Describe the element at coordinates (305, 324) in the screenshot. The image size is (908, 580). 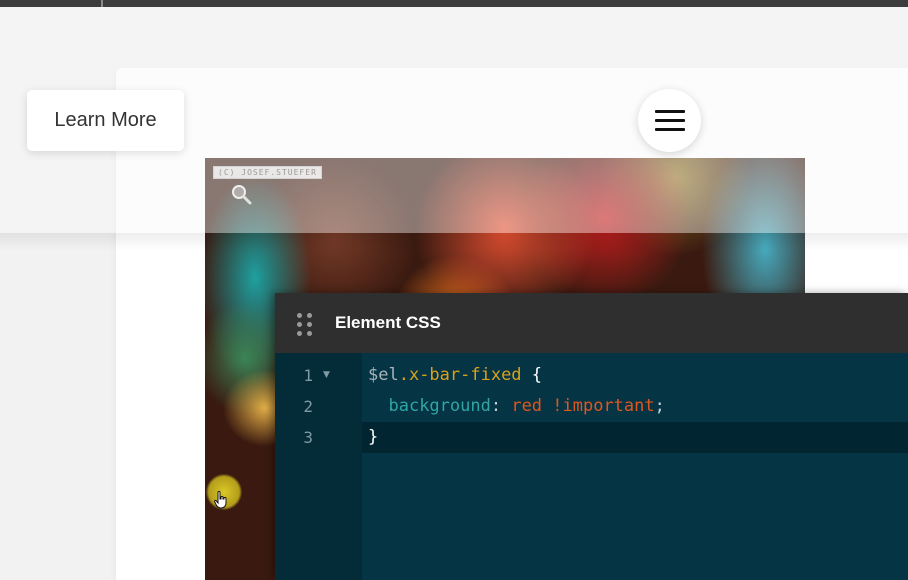
I see `drag-handle-icon` at that location.